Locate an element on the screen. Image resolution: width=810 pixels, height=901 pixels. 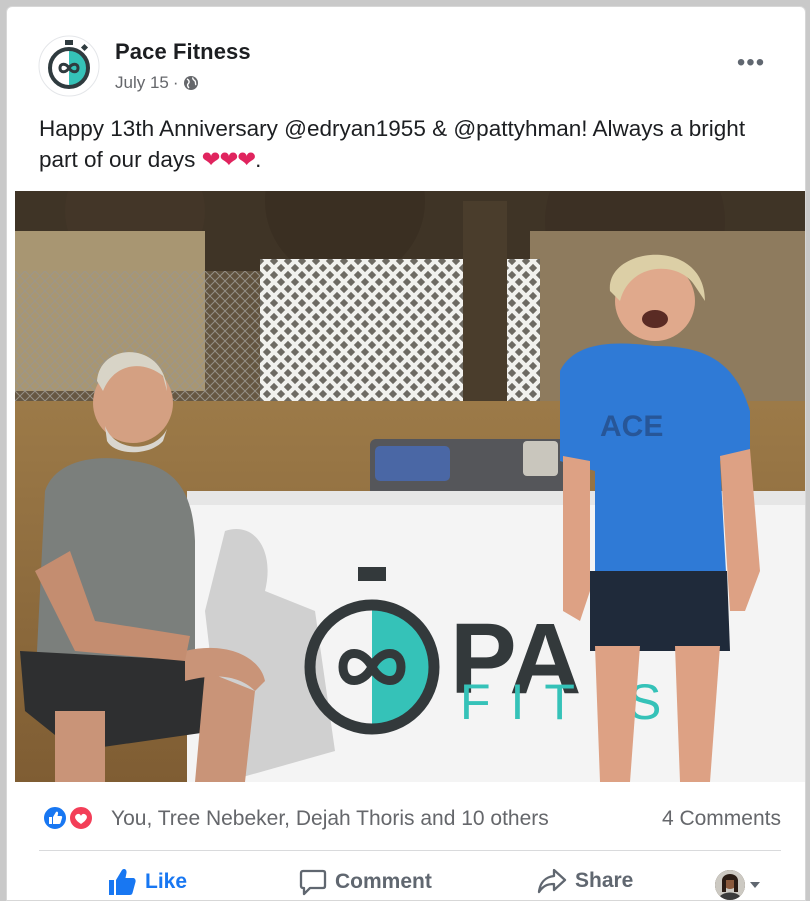
viewer-audience-selector is located at coordinates (737, 885).